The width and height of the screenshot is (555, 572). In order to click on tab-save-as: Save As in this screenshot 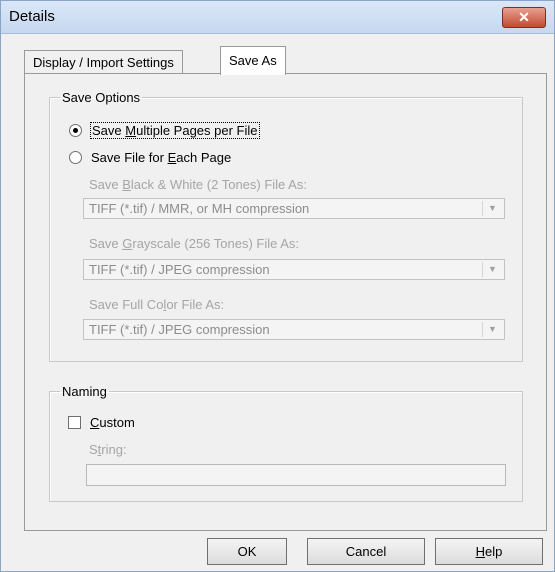, I will do `click(253, 60)`.